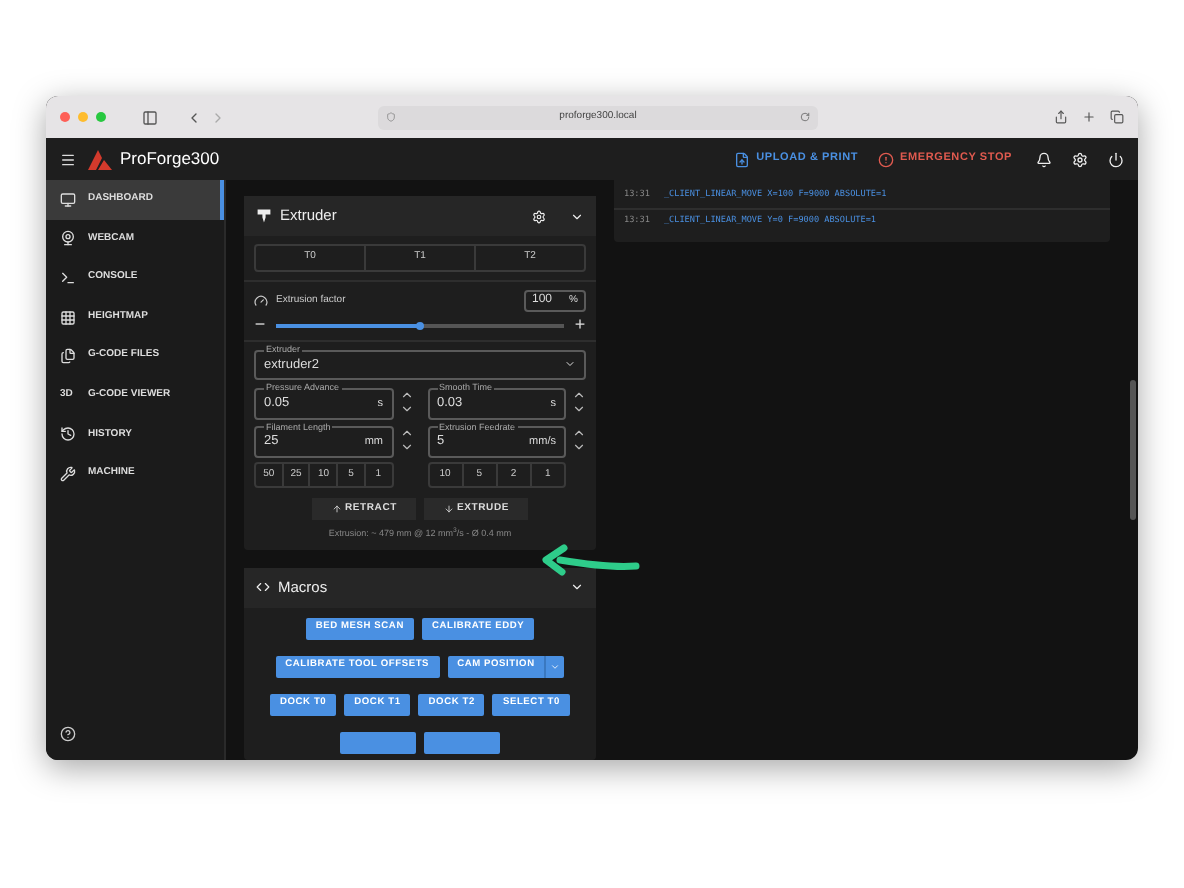 The image size is (1184, 888). What do you see at coordinates (194, 117) in the screenshot?
I see `back-icon` at bounding box center [194, 117].